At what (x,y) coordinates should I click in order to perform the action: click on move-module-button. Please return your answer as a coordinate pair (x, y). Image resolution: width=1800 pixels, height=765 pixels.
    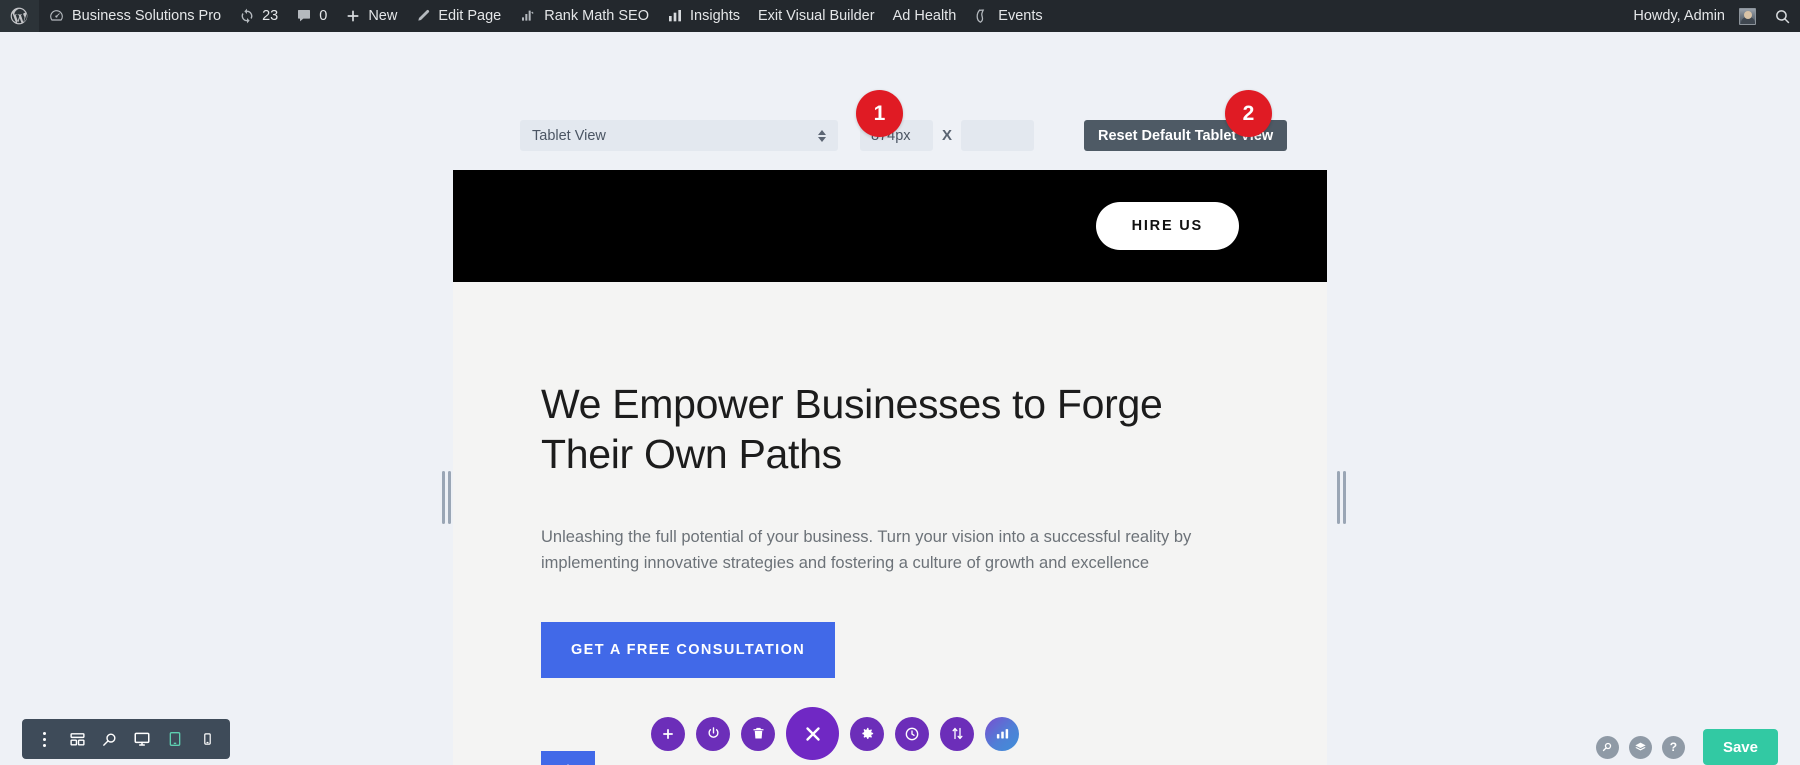
    Looking at the image, I should click on (957, 733).